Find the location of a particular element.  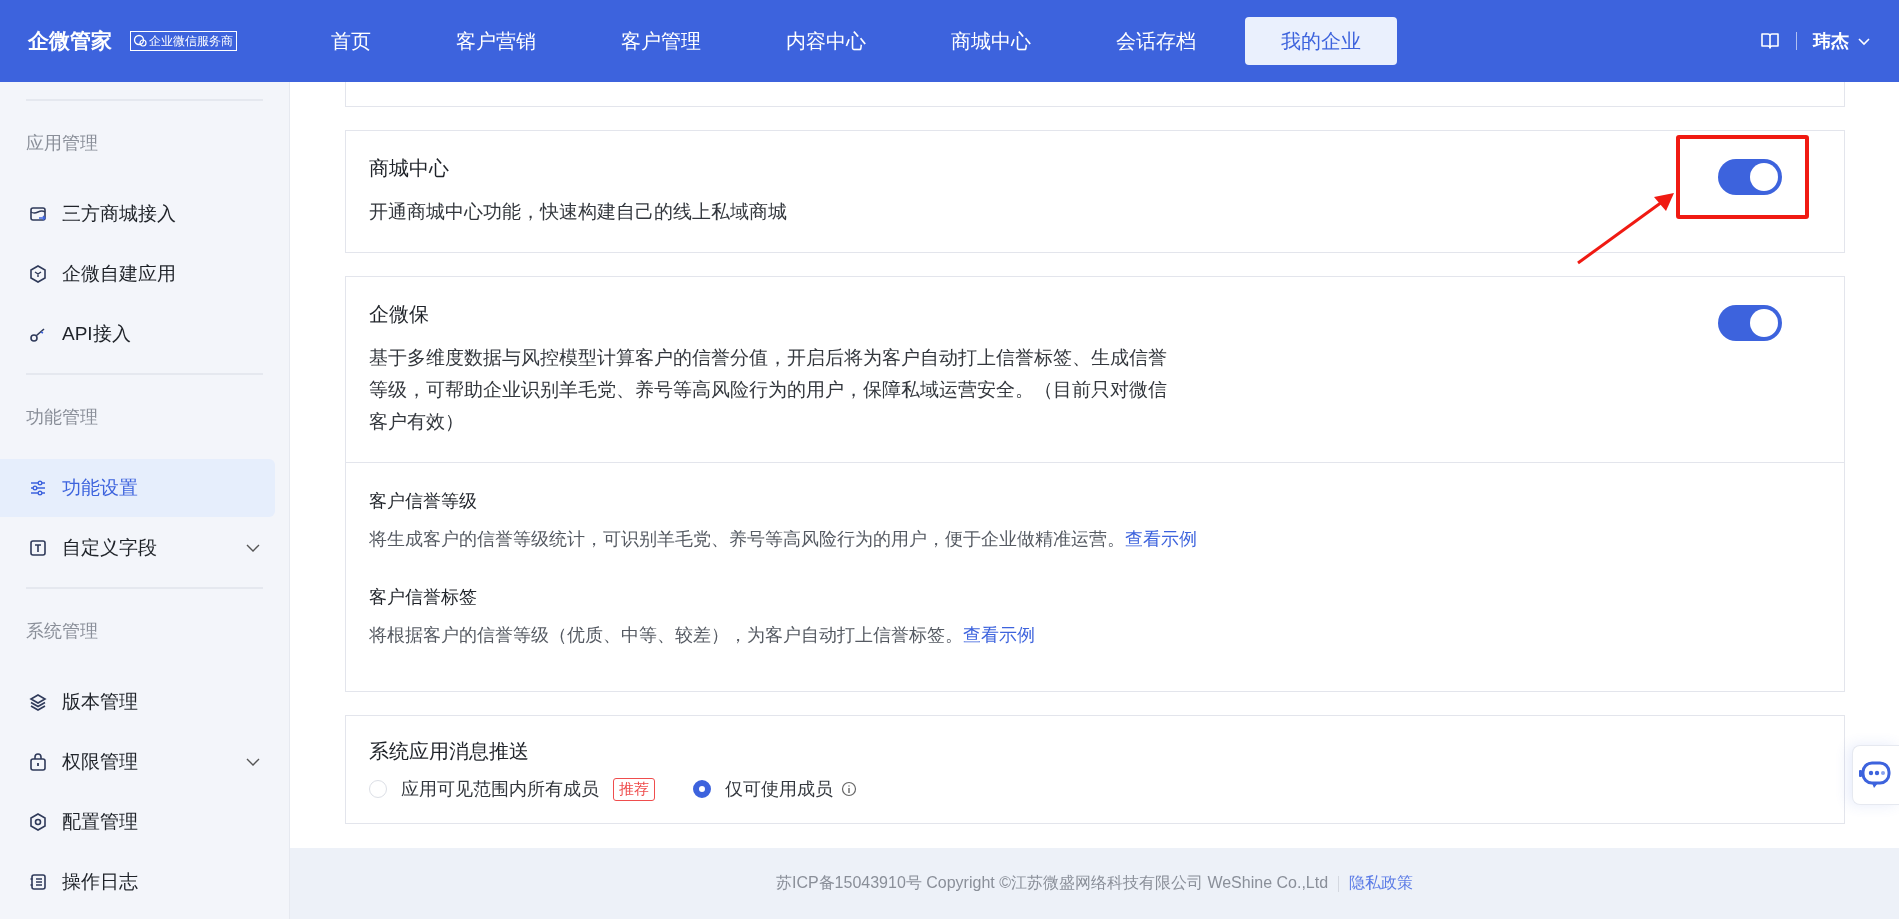

setting-description: 基于多维度数据与风控模型计算客户的信誉分值，开启后将为客户自动打上信誉标签、生成信誉等级，可帮助企业识别羊毛党、养号等高风险行为的用户，保障私域运营安全。（目前只对微信客户有效） is located at coordinates (768, 390).